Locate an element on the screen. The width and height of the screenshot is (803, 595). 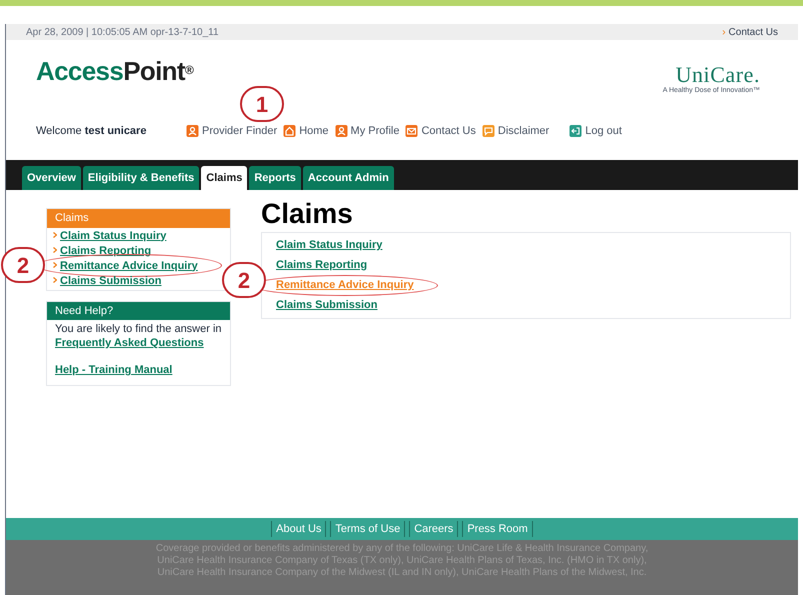
footer-link: Press Room is located at coordinates (497, 529).